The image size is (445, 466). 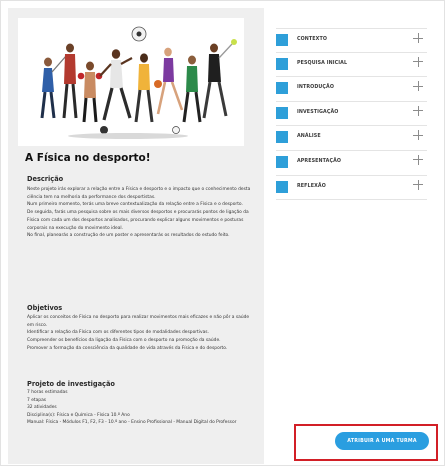 I want to click on menu-item-label: ANÁLISE, so click(x=309, y=137).